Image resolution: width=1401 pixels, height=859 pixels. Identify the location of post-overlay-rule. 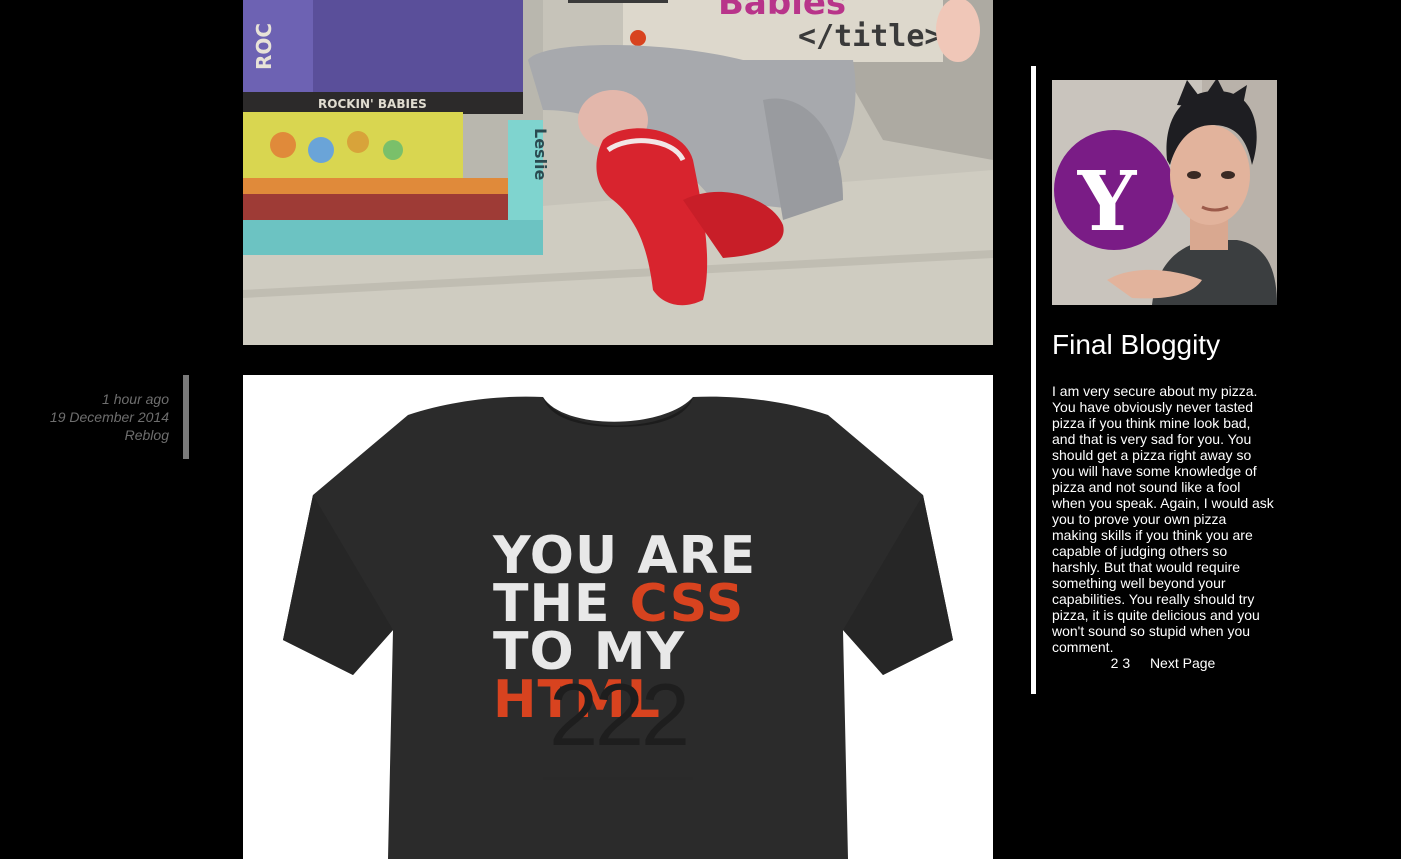
(618, 778).